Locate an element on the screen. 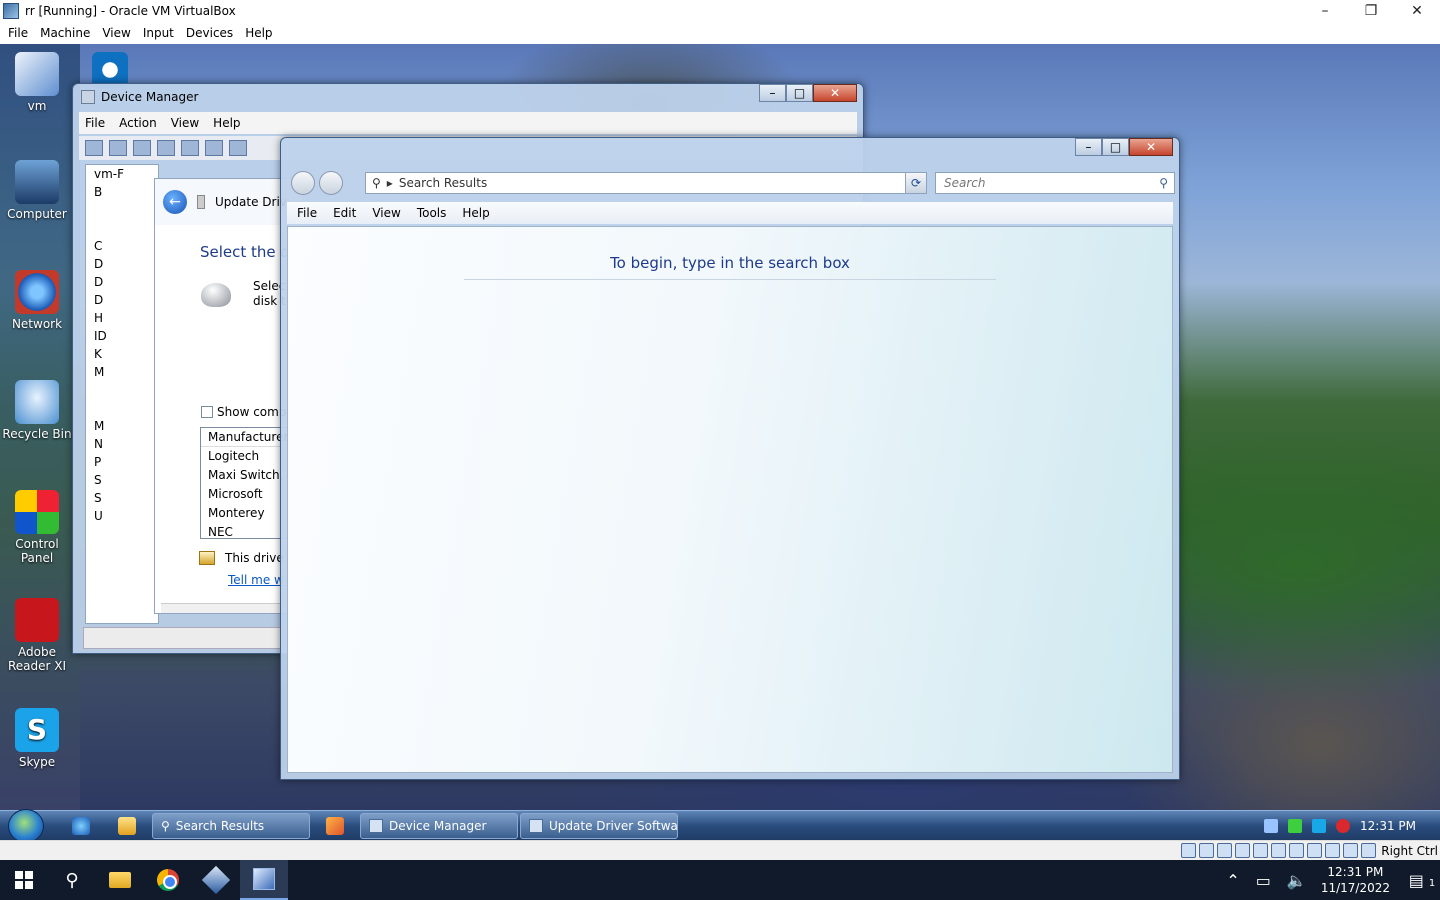 The image size is (1440, 900). hard-disk-icon is located at coordinates (1189, 850).